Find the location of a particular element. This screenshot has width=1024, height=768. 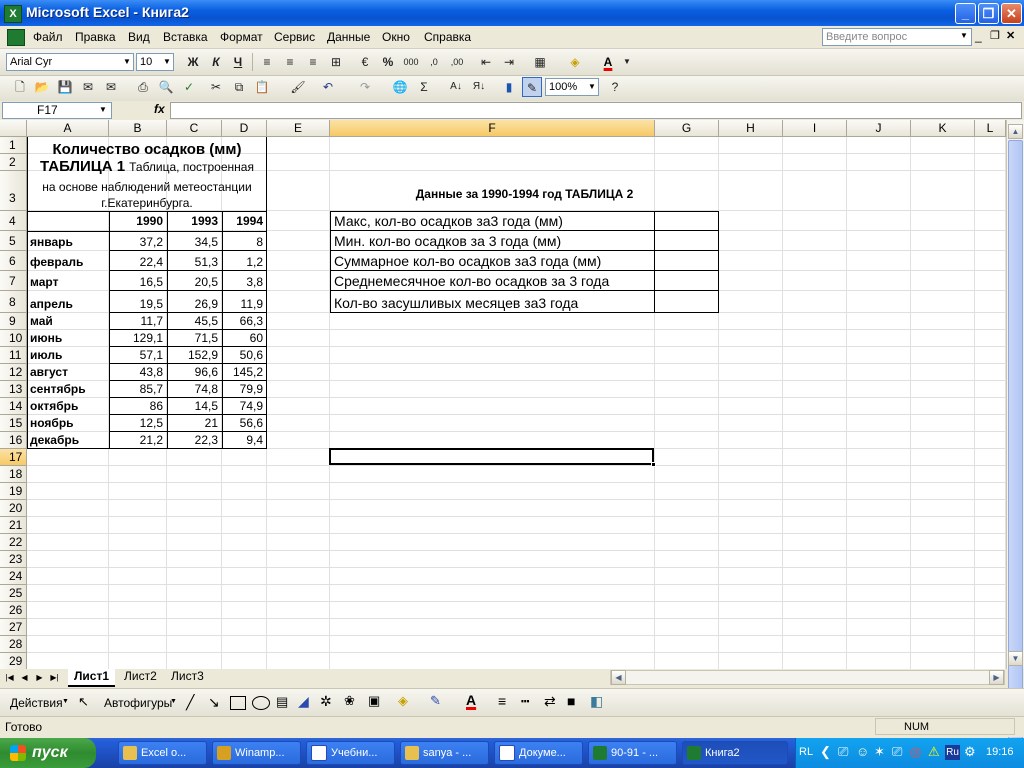

star-icon: ✶ is located at coordinates (879, 752).